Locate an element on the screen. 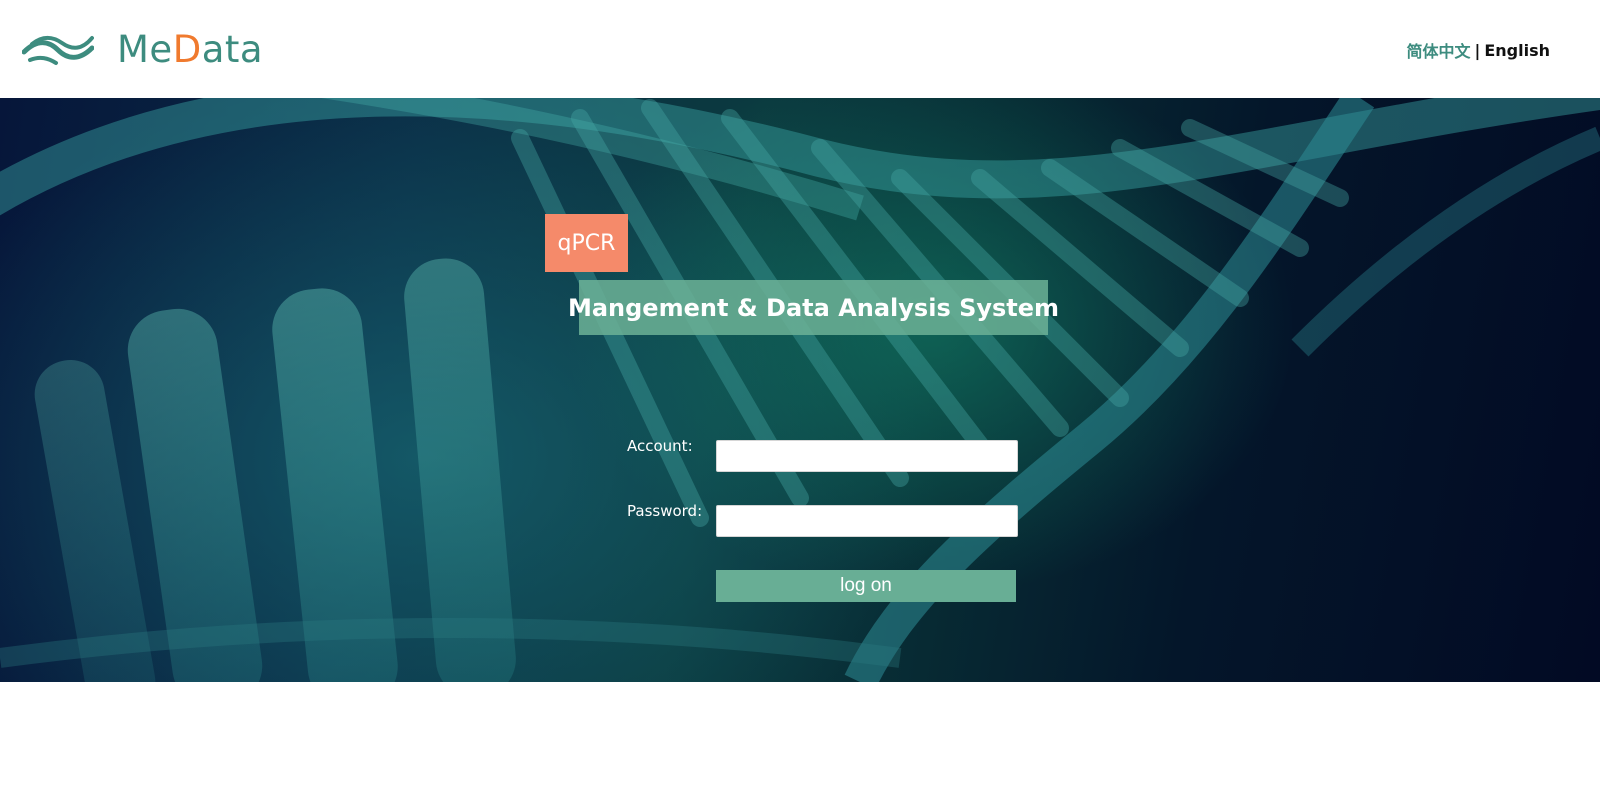 Image resolution: width=1600 pixels, height=789 pixels. password-label: Password: is located at coordinates (665, 511).